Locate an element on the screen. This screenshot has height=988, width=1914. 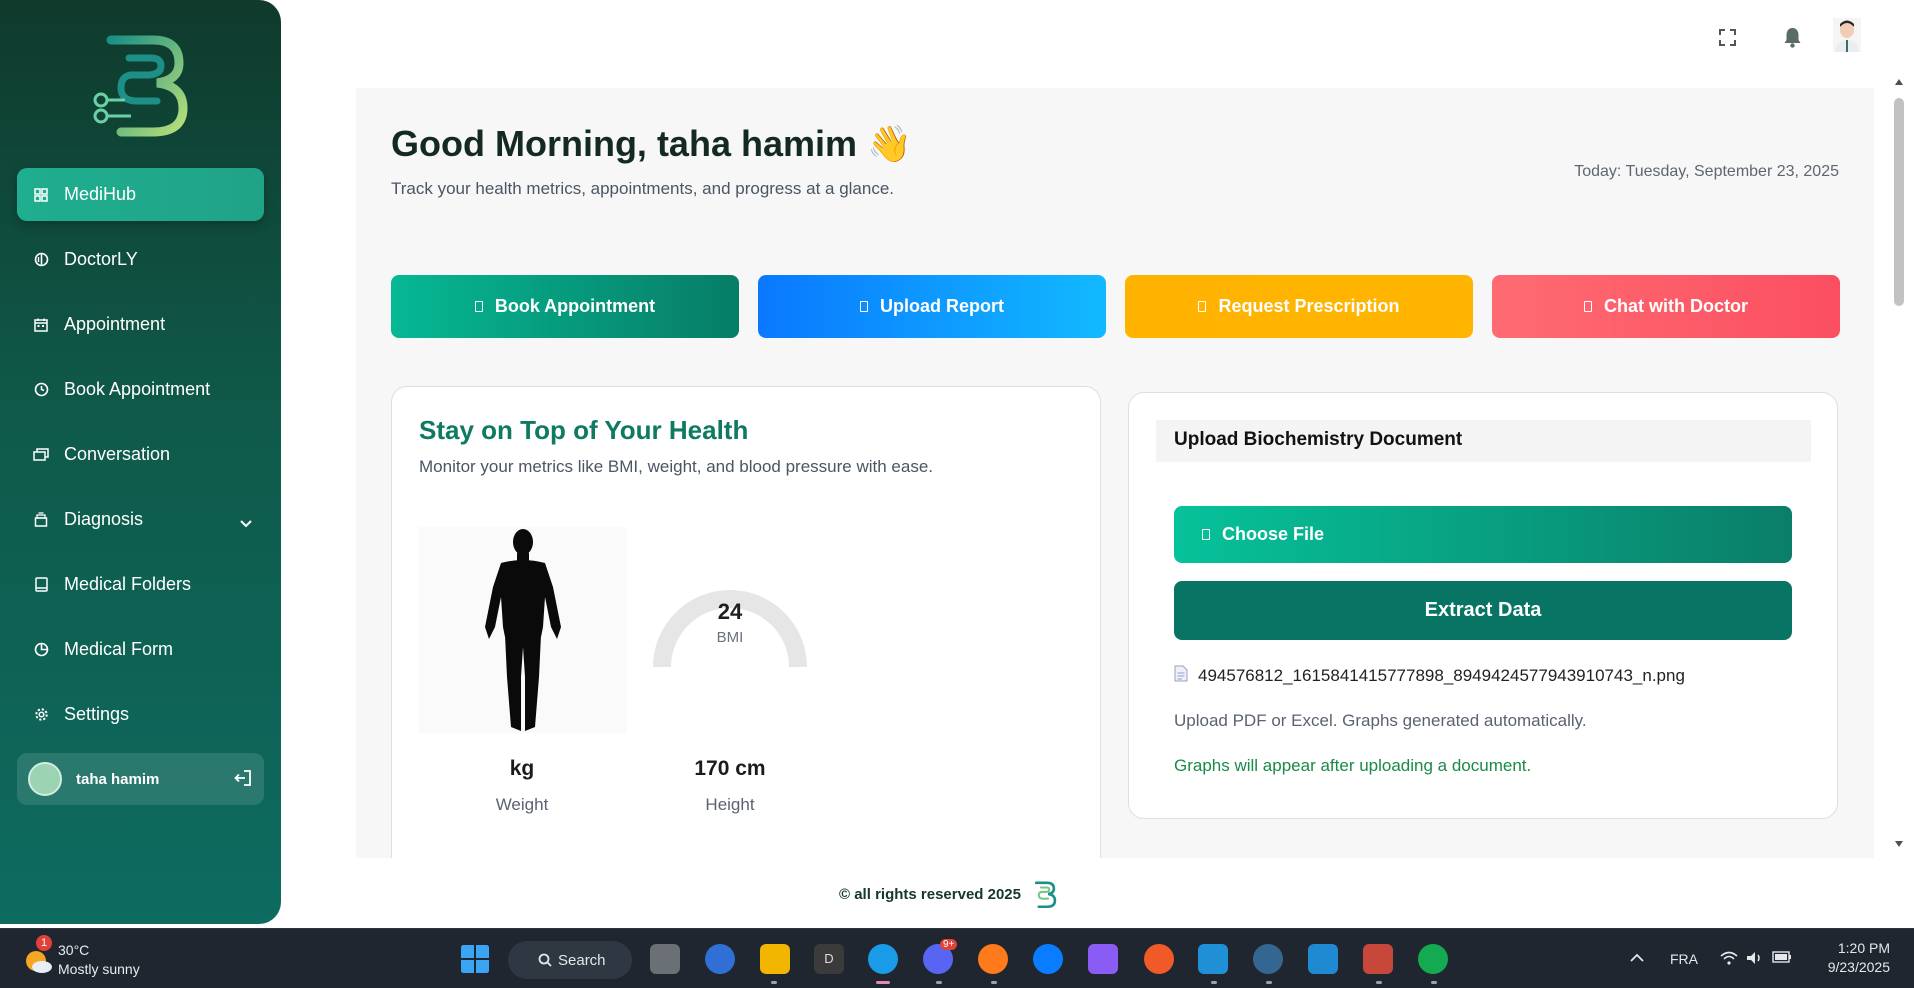
avatar is located at coordinates (45, 779).